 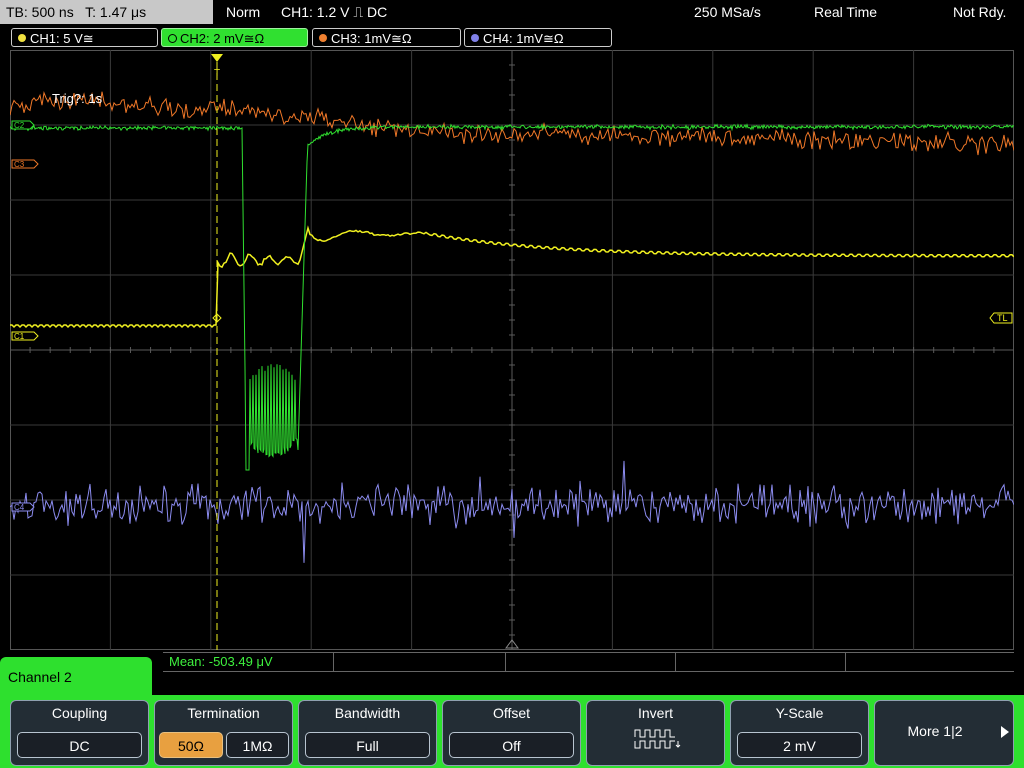 I want to click on trigger-status-text: Trig?: 1s, so click(x=77, y=98).